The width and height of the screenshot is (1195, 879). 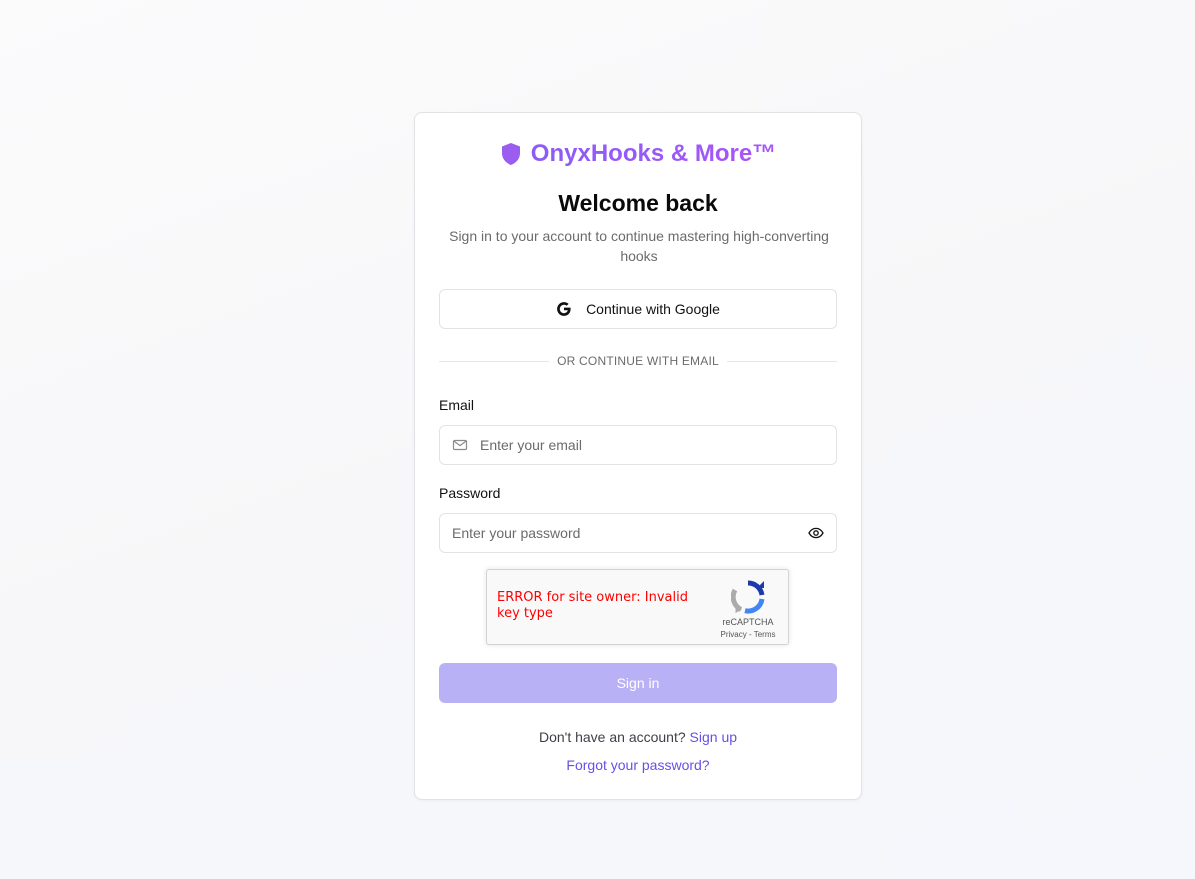 I want to click on brand-header: OnyxHooks & More™, so click(x=638, y=154).